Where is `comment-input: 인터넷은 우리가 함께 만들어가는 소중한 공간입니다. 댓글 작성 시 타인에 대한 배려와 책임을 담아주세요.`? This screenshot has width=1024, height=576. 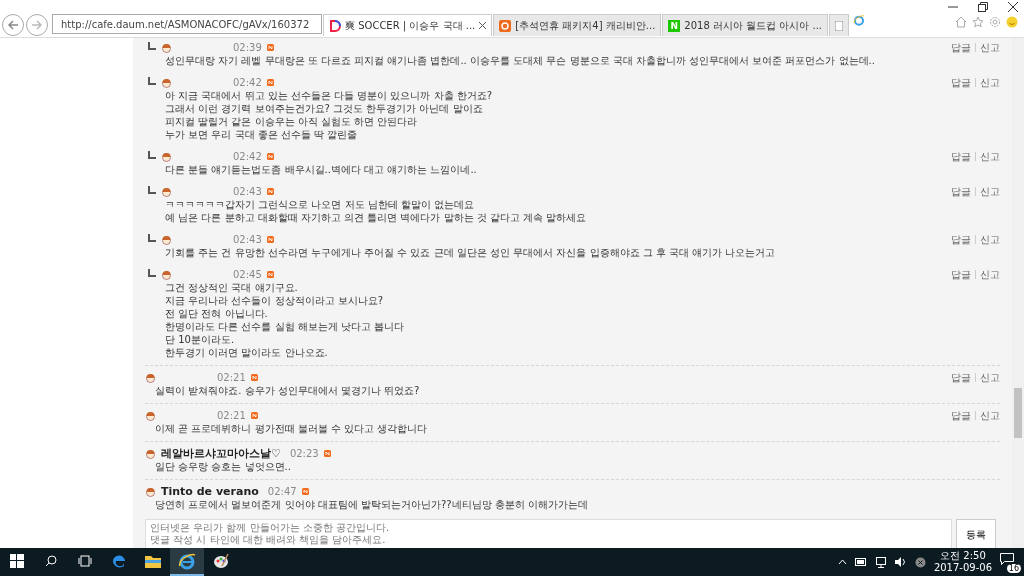
comment-input: 인터넷은 우리가 함께 만들어가는 소중한 공간입니다. 댓글 작성 시 타인에 대한 배려와 책임을 담아주세요. is located at coordinates (548, 533).